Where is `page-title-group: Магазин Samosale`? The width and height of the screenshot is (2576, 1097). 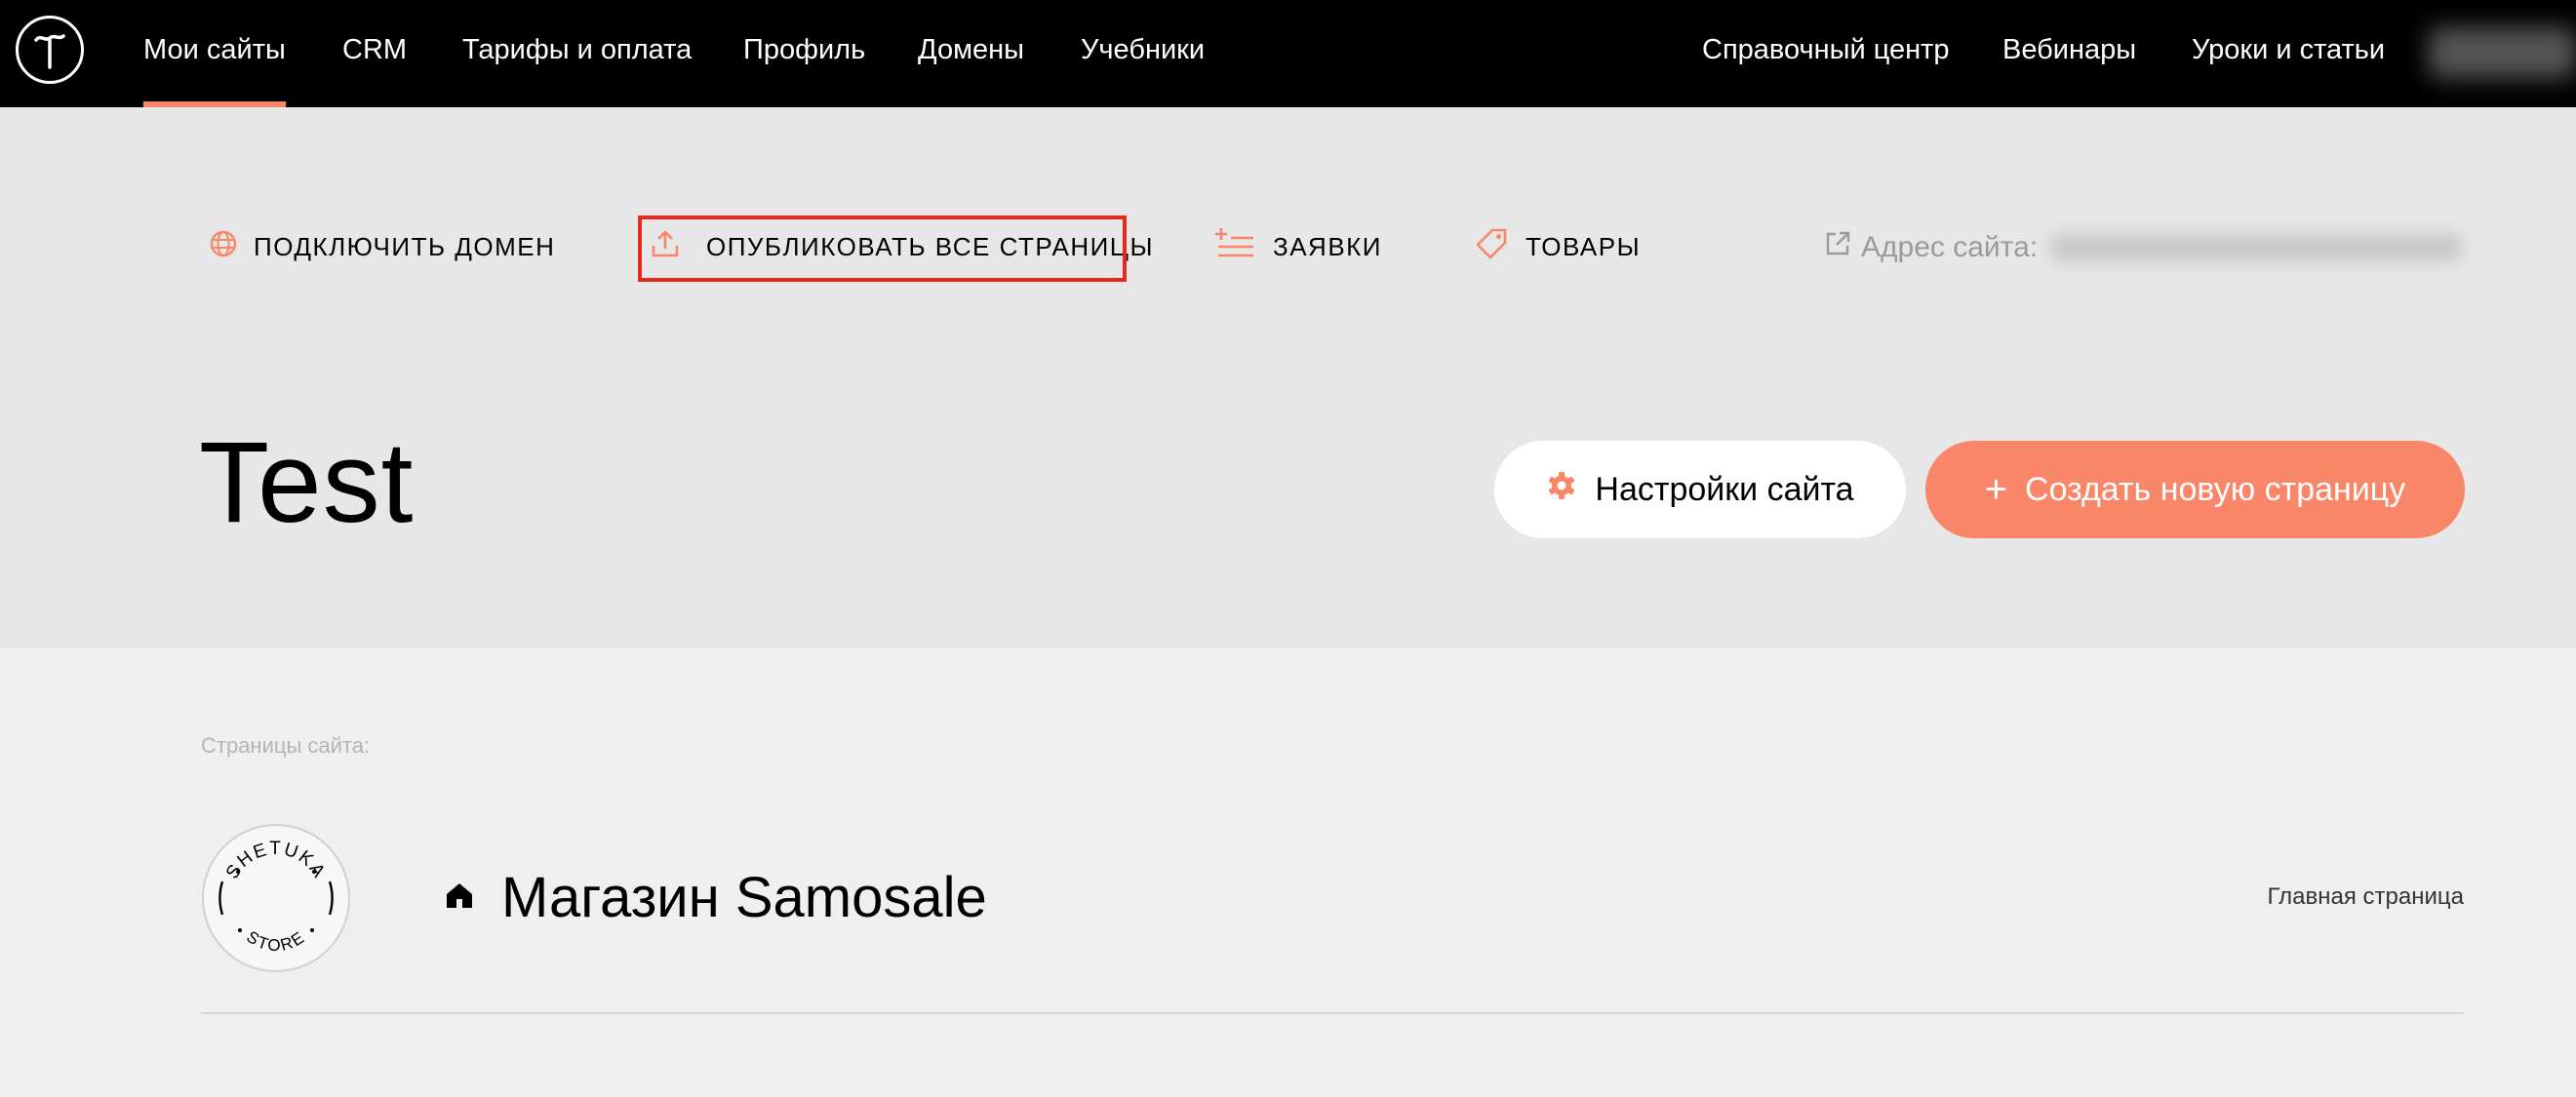
page-title-group: Магазин Samosale is located at coordinates (716, 897).